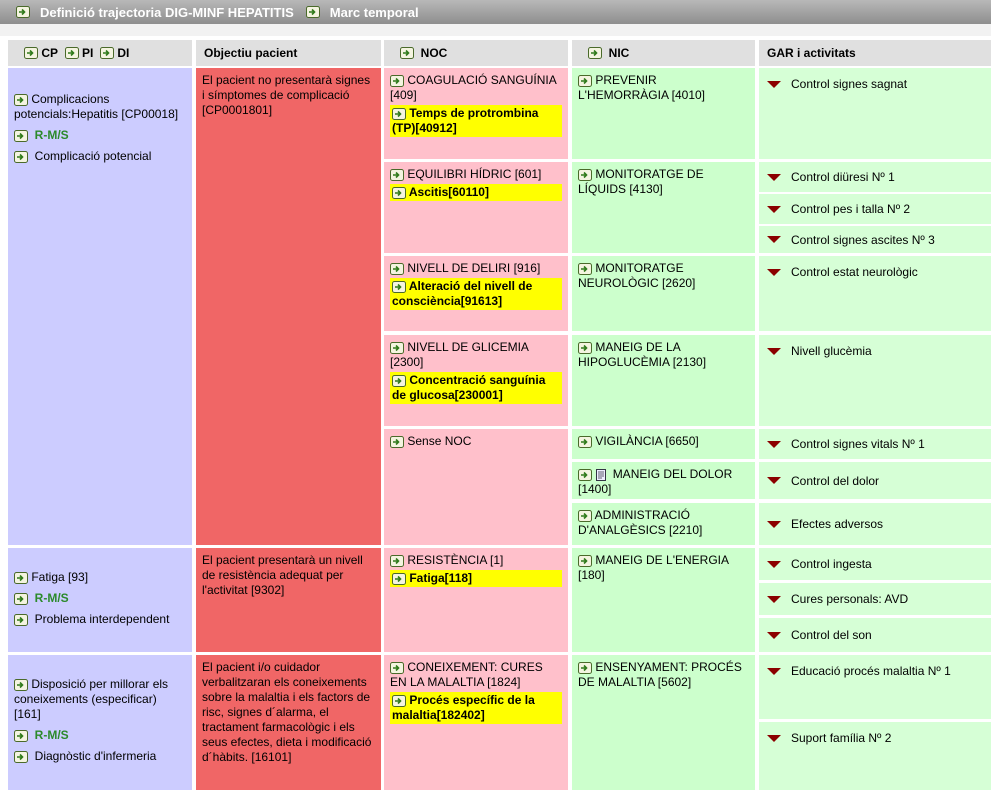 The width and height of the screenshot is (991, 794). What do you see at coordinates (641, 181) in the screenshot?
I see `nic-label: MONITORATGE DE LÍQUIDS [4130]` at bounding box center [641, 181].